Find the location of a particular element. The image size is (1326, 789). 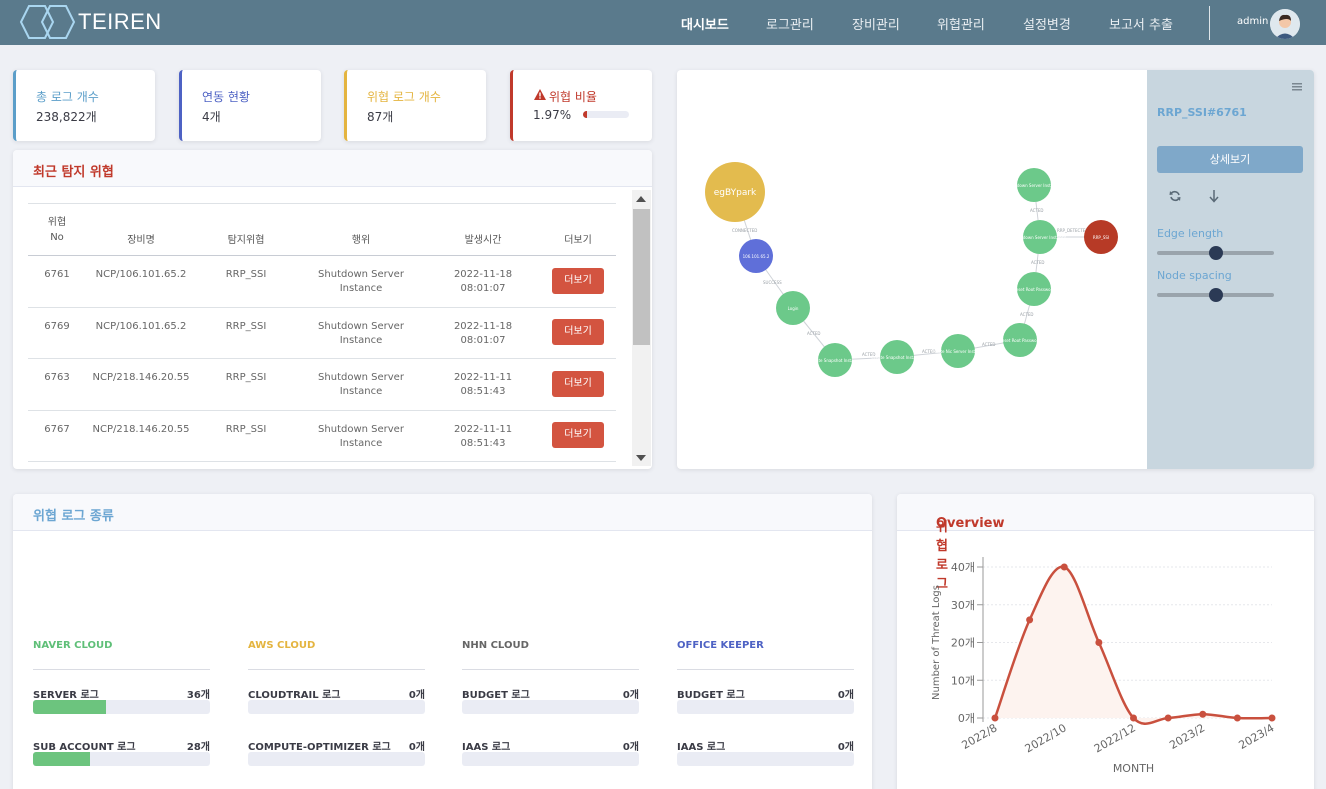

threat-ratio-progress-fill is located at coordinates (585, 114).